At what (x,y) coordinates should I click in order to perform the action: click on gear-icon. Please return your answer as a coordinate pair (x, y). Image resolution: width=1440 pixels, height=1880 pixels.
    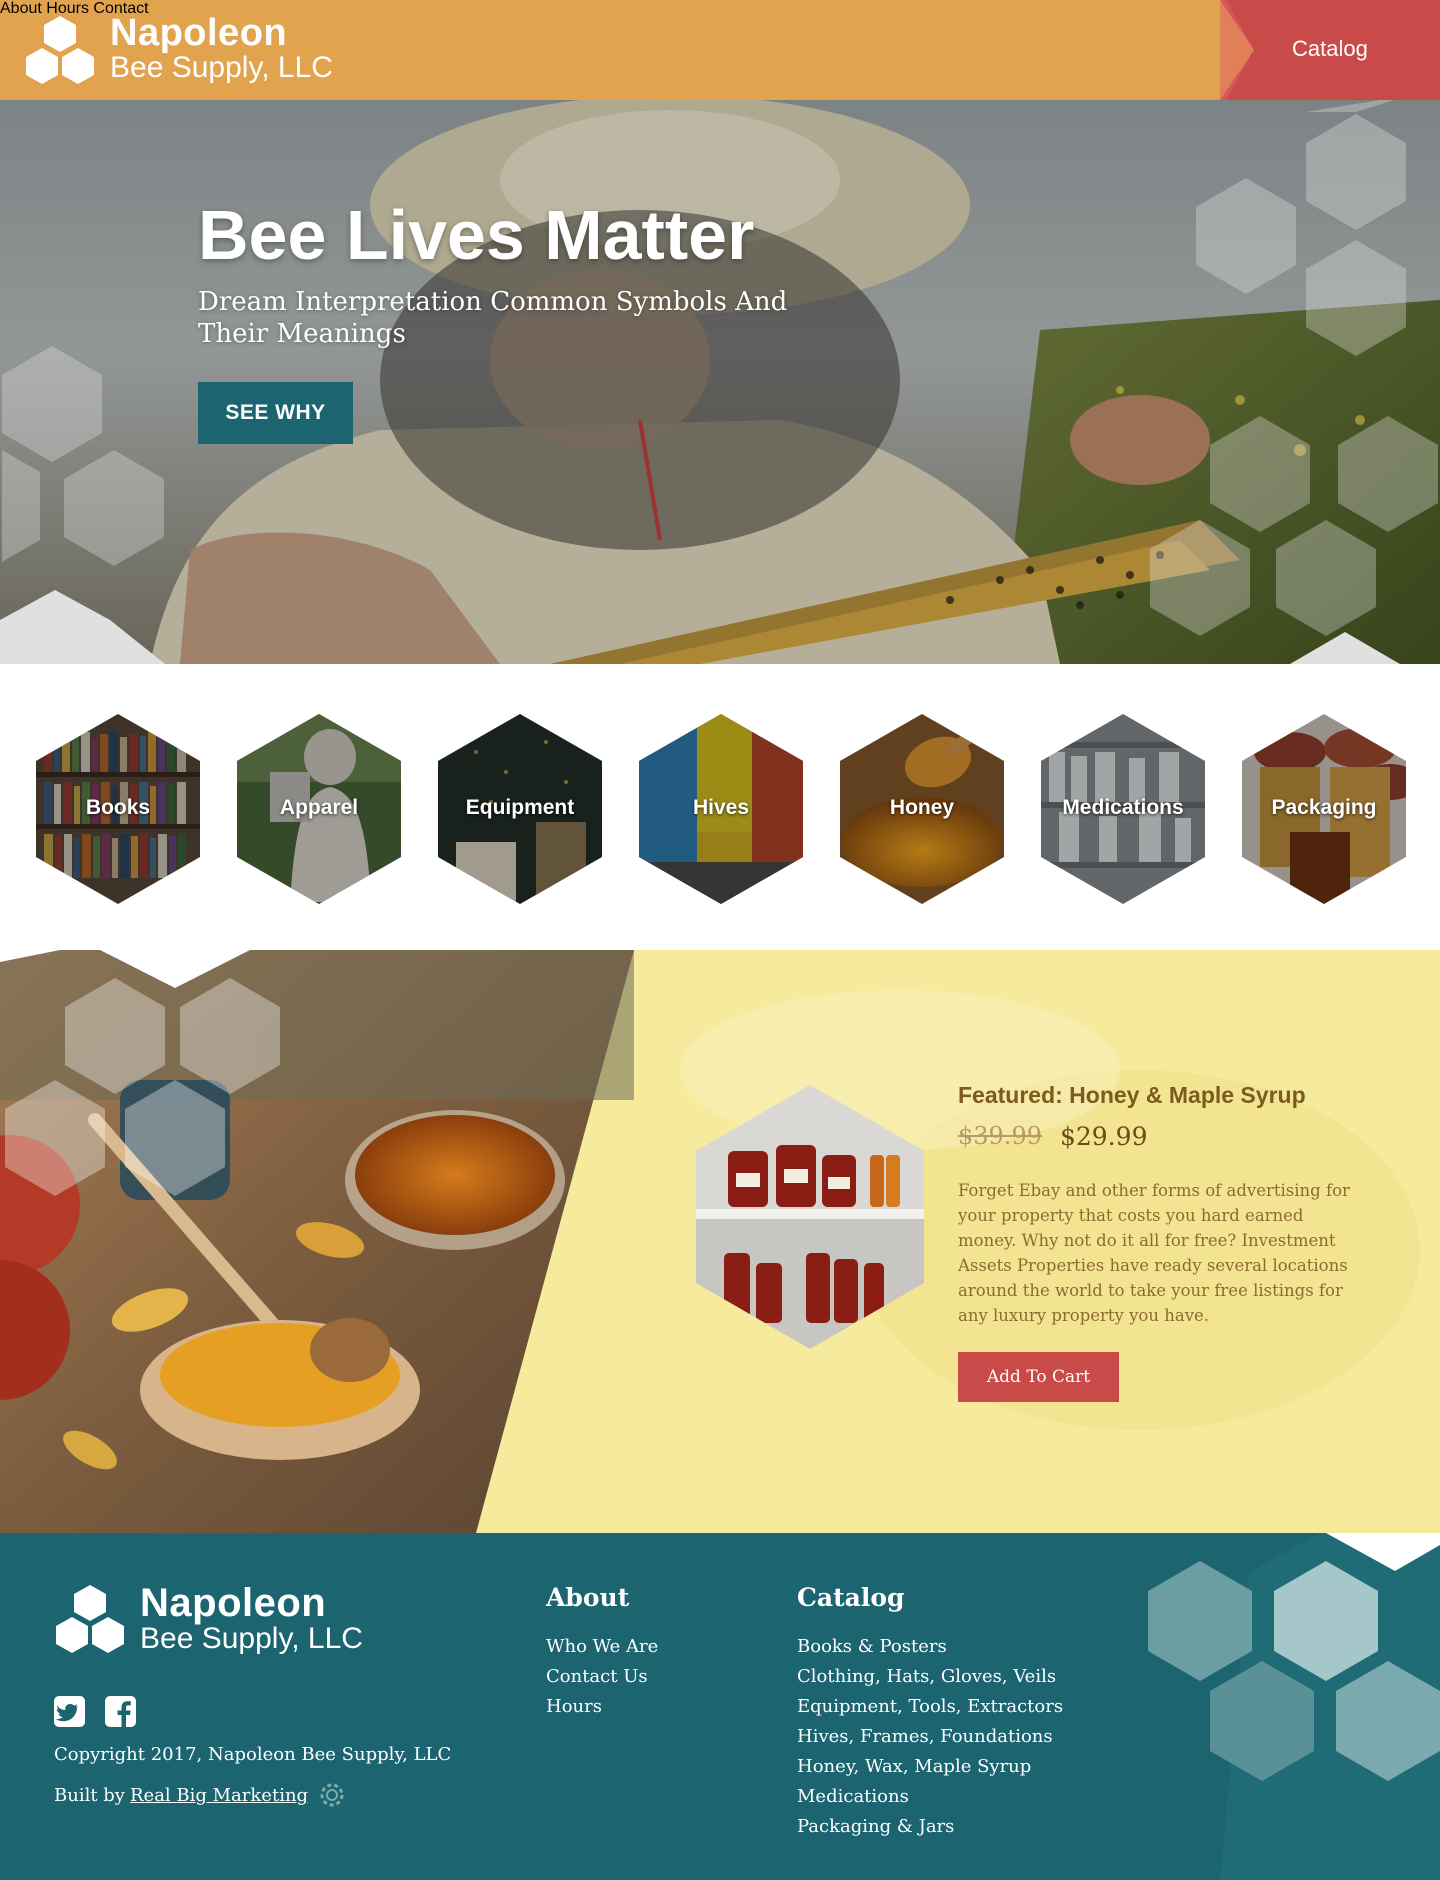
    Looking at the image, I should click on (332, 1795).